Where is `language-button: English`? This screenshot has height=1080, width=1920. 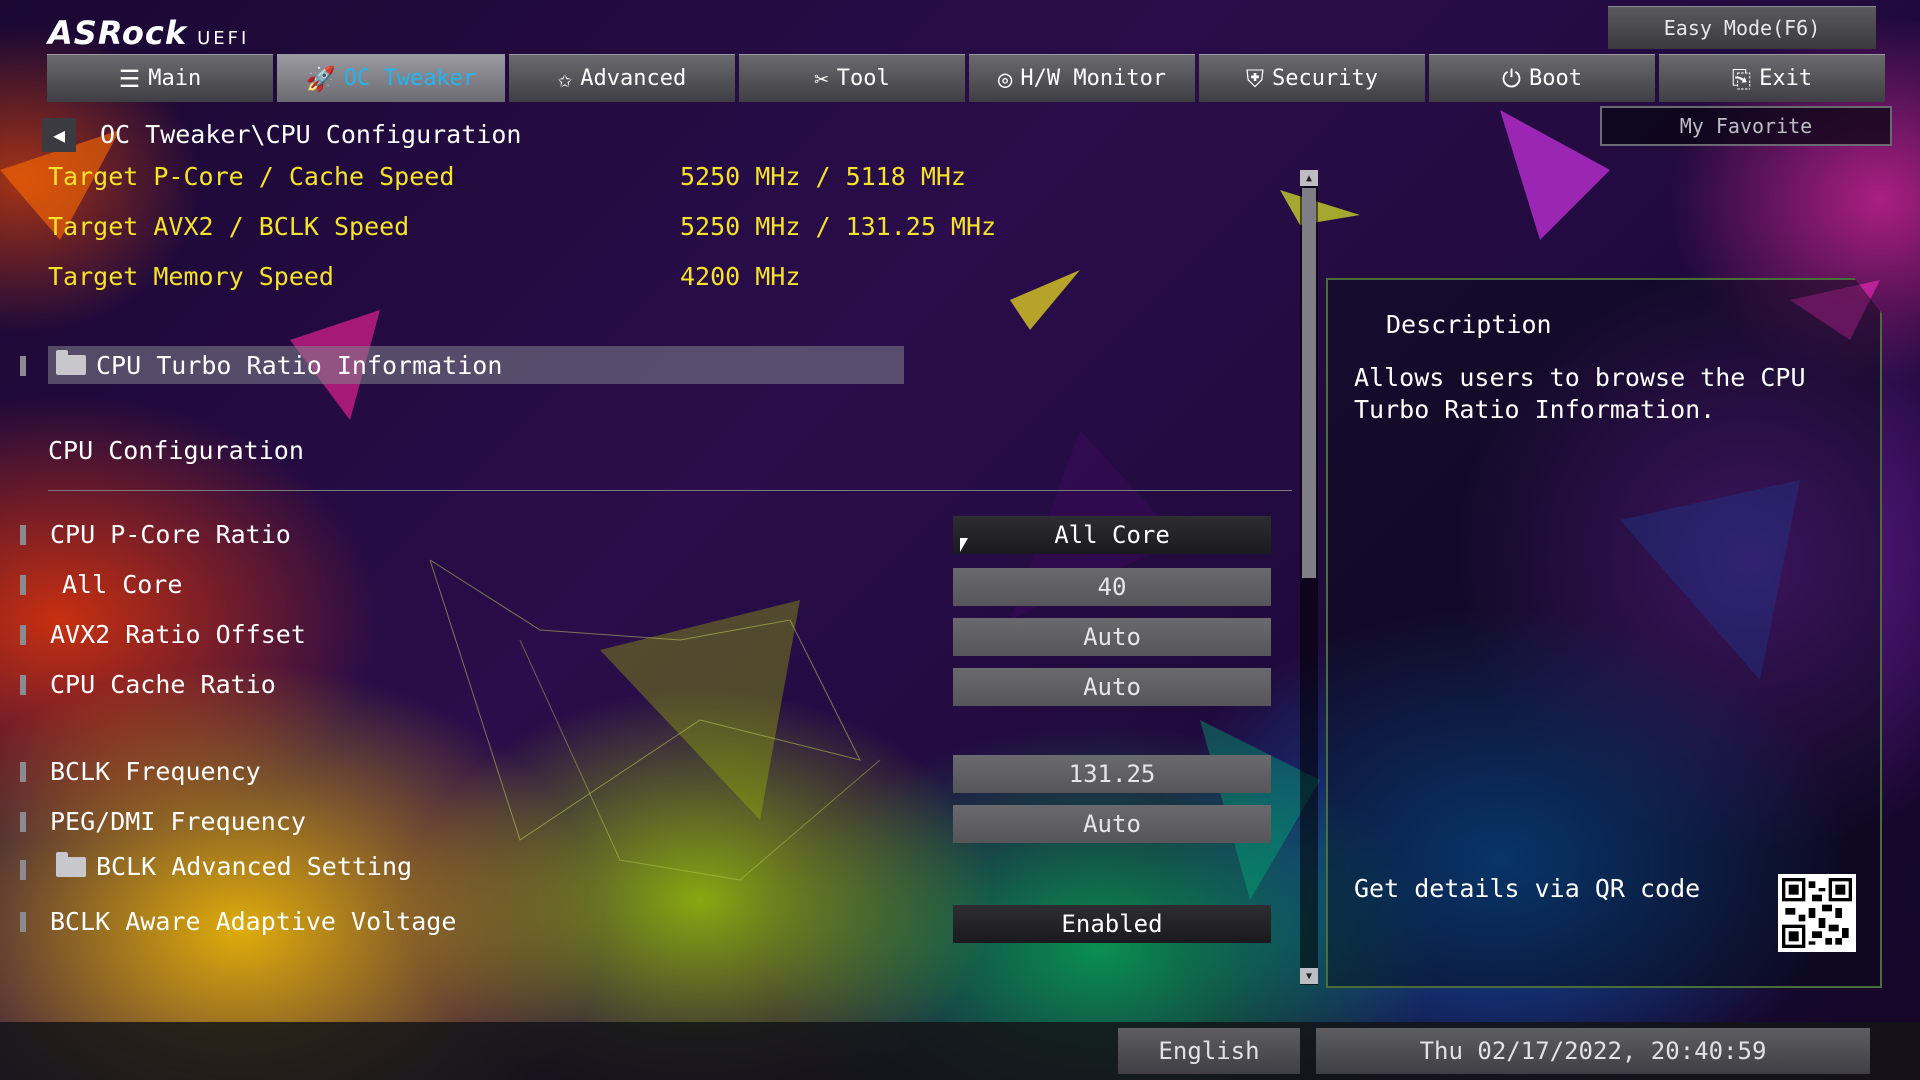
language-button: English is located at coordinates (1209, 1051).